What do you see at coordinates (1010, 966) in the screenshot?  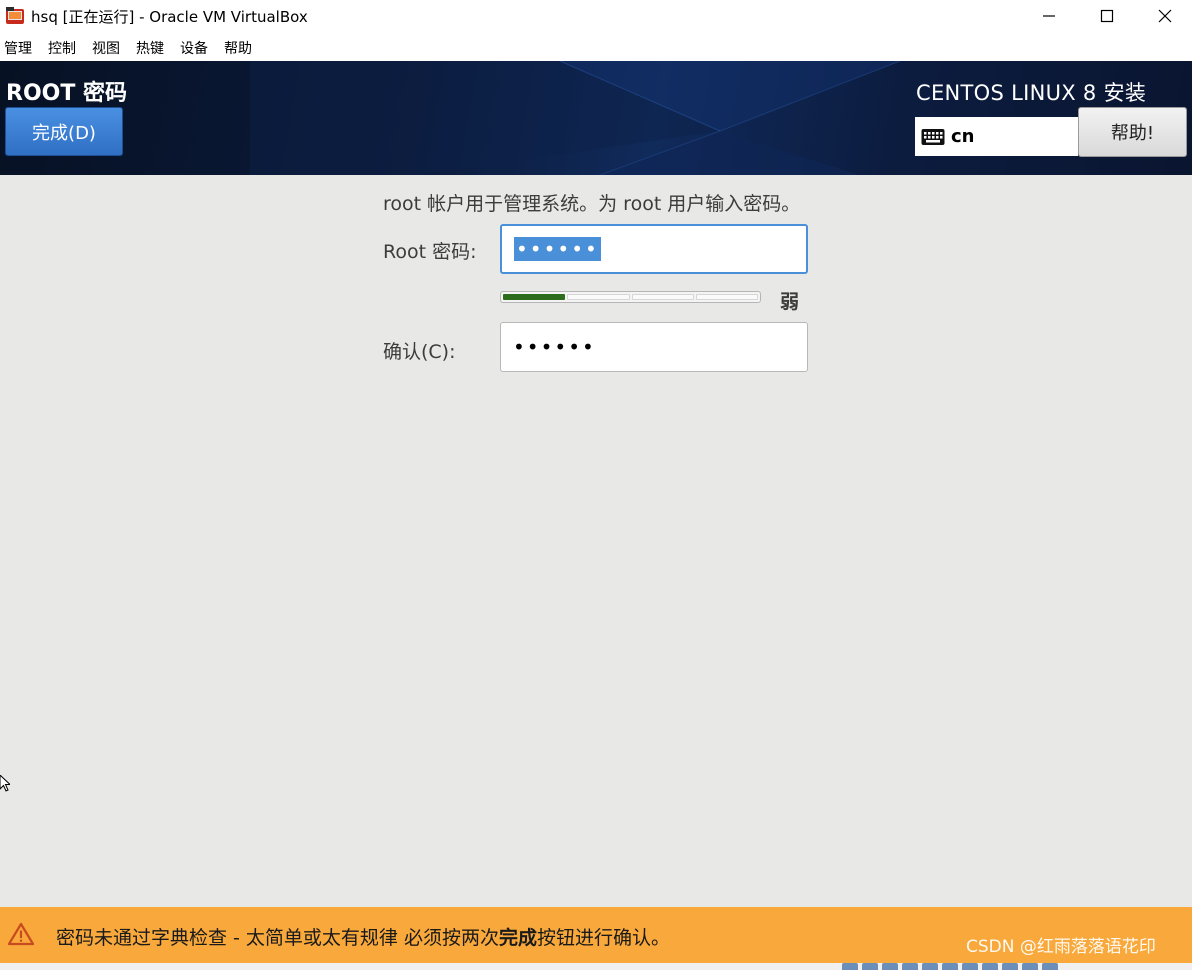 I see `cpu-icon` at bounding box center [1010, 966].